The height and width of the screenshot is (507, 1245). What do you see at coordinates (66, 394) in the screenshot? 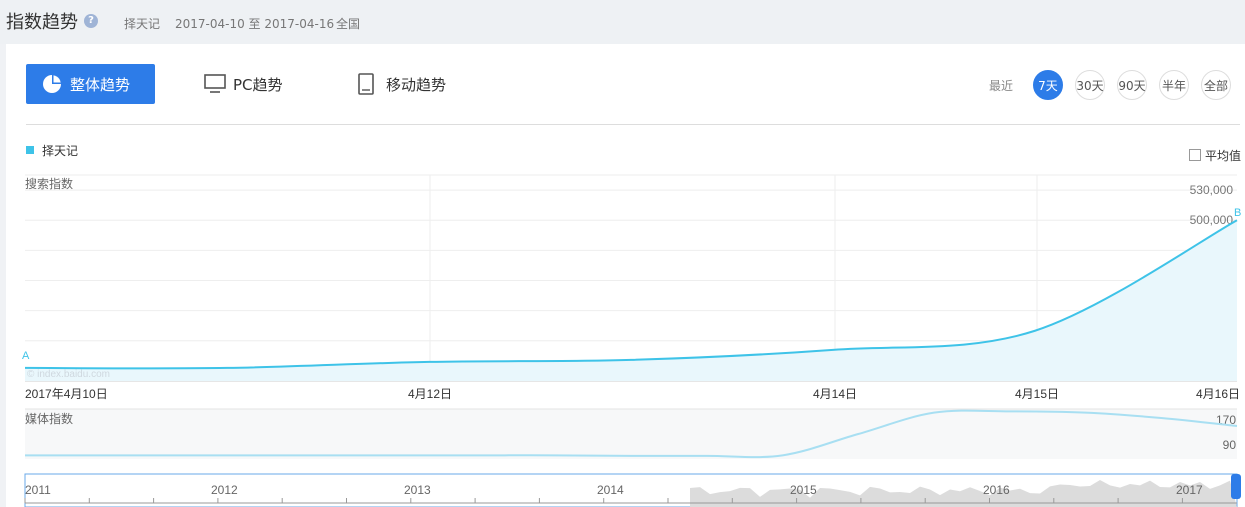
I see `x-tick-label: 2017年4月10日` at bounding box center [66, 394].